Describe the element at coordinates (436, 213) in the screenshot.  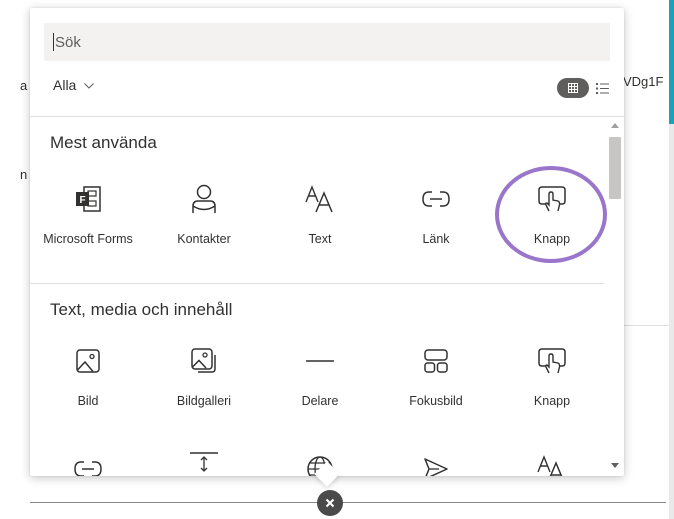
I see `tile-link: Länk` at that location.